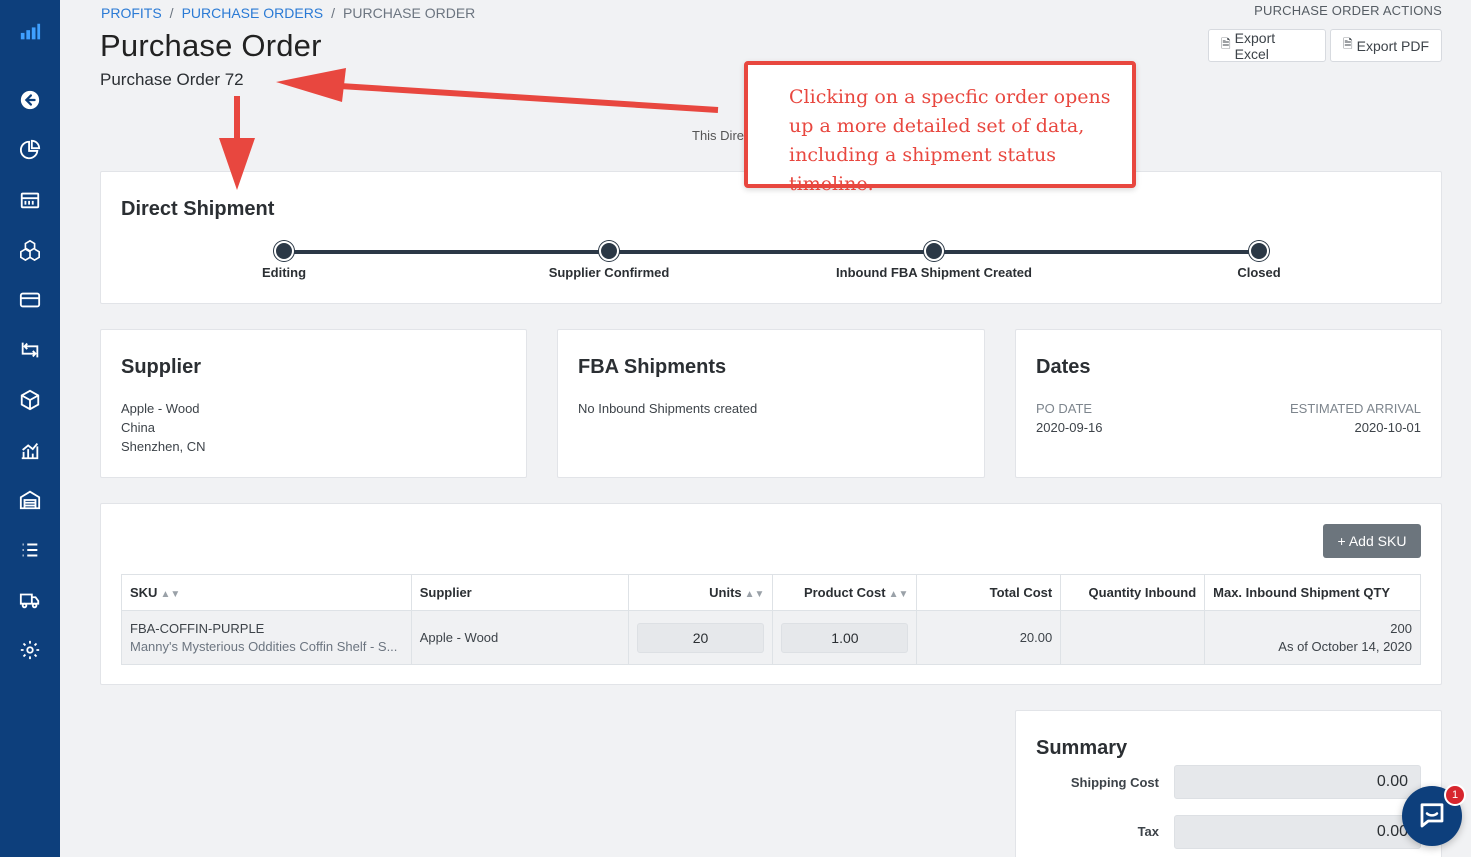 This screenshot has width=1471, height=857. What do you see at coordinates (519, 637) in the screenshot?
I see `supplier-cell: Apple - Wood` at bounding box center [519, 637].